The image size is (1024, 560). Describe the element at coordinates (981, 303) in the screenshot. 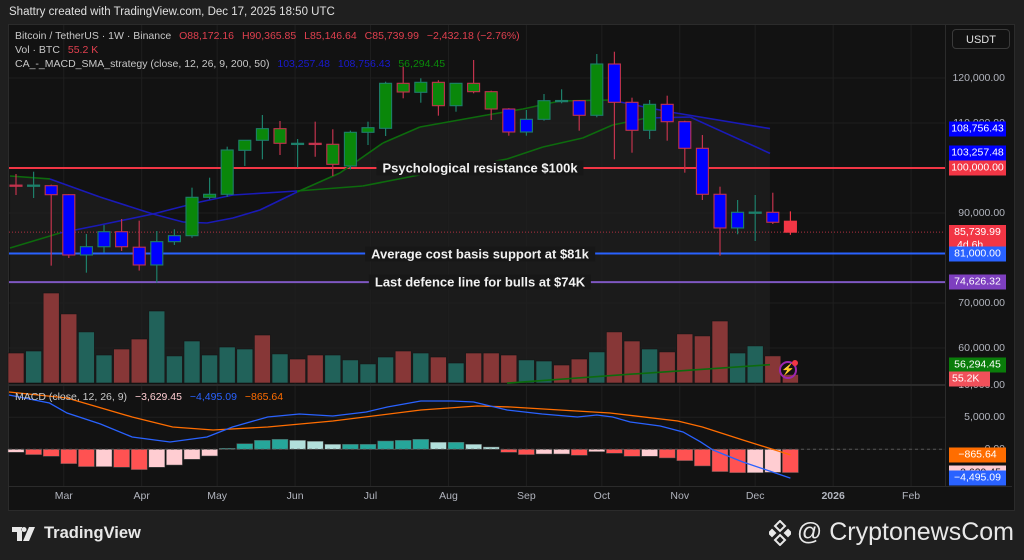

I see `price-axis-label: 70,000.00` at that location.